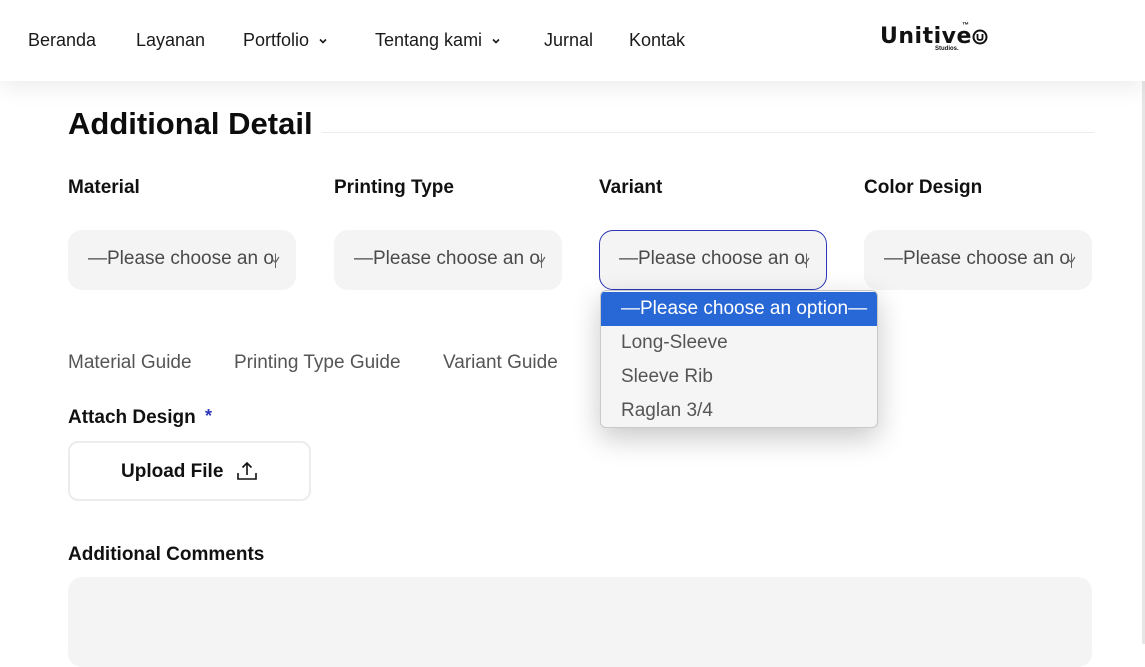  What do you see at coordinates (190, 123) in the screenshot?
I see `section-title: Additional Detail` at bounding box center [190, 123].